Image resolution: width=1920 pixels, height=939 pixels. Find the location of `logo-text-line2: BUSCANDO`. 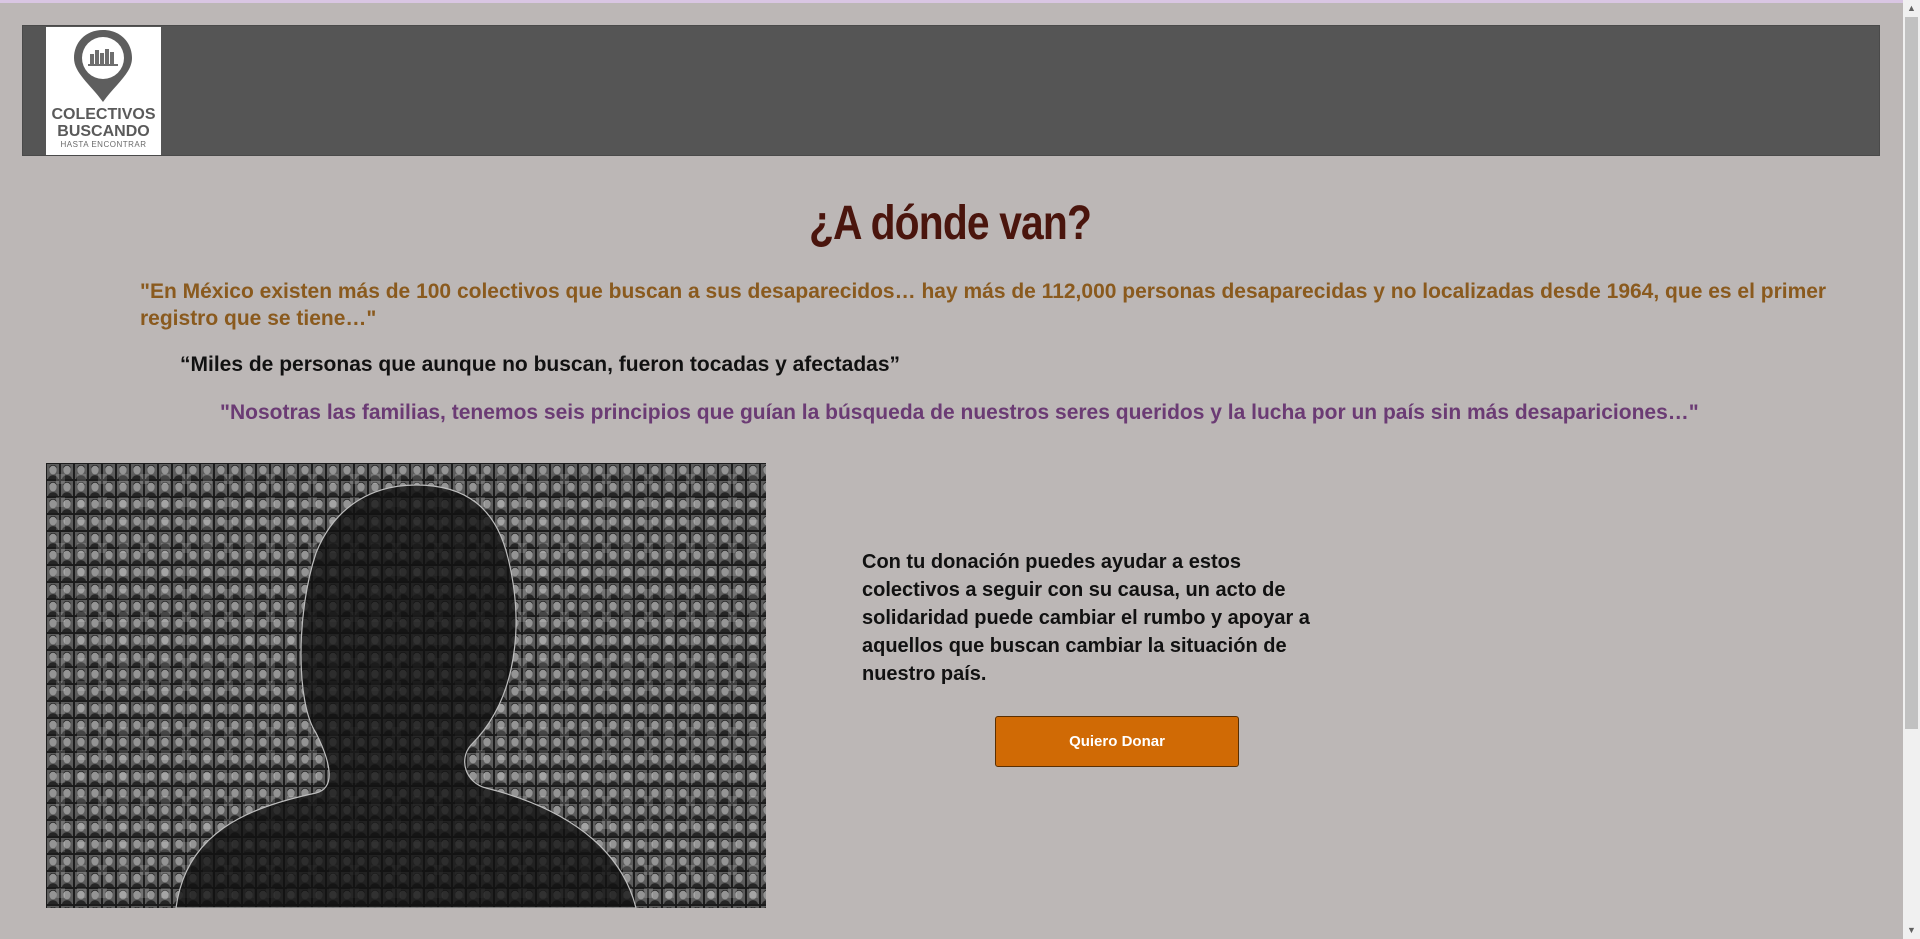

logo-text-line2: BUSCANDO is located at coordinates (103, 131).